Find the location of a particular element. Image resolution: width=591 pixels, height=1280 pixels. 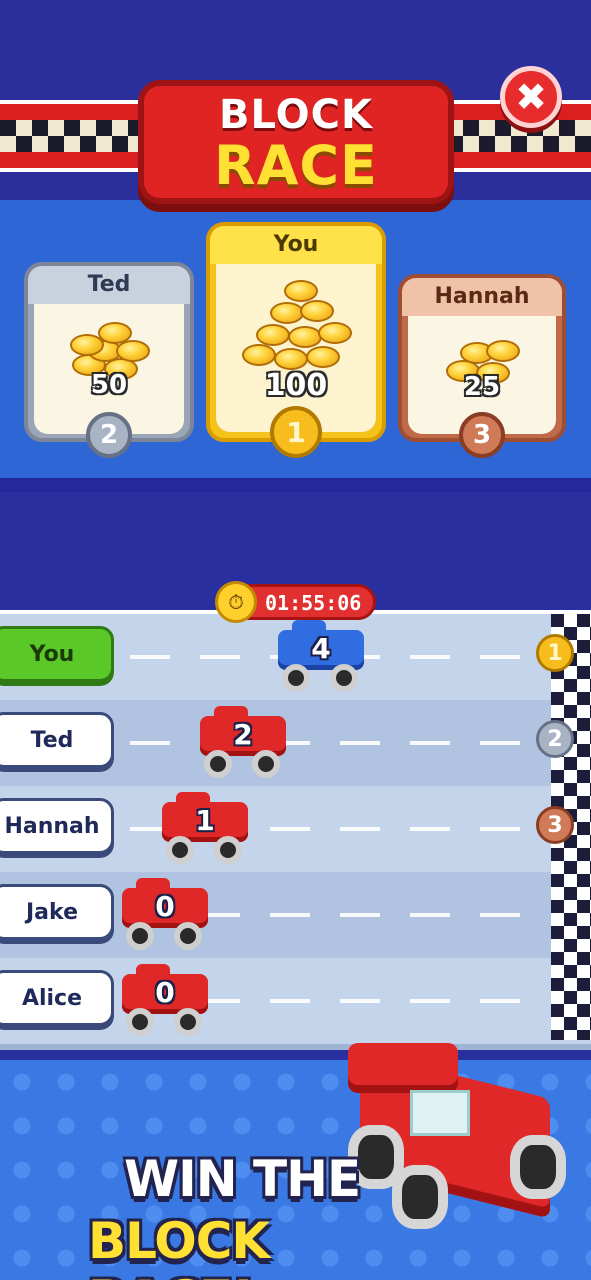

lane-name-tag: Alice is located at coordinates (57, 998).